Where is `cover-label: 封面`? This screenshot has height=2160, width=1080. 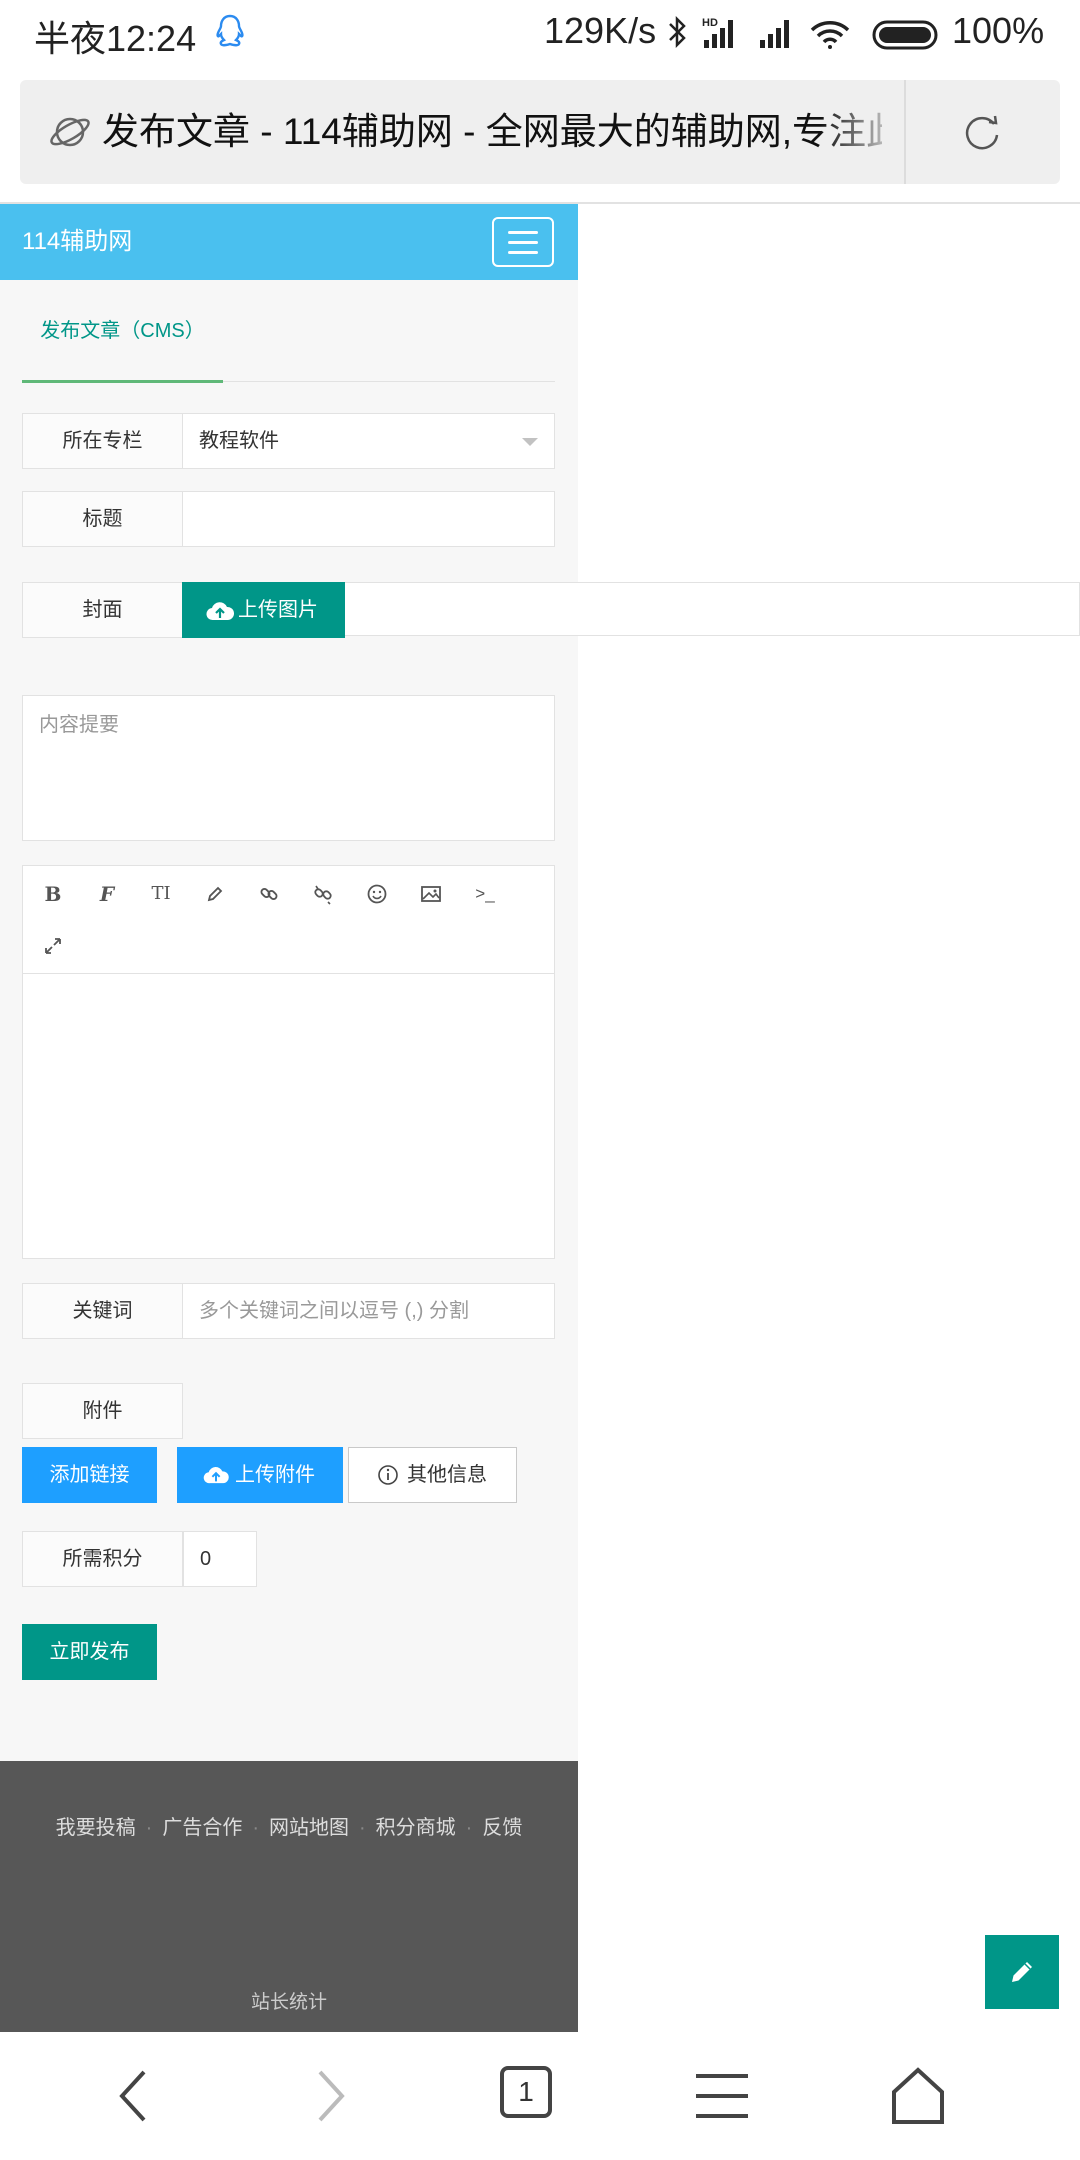 cover-label: 封面 is located at coordinates (102, 610).